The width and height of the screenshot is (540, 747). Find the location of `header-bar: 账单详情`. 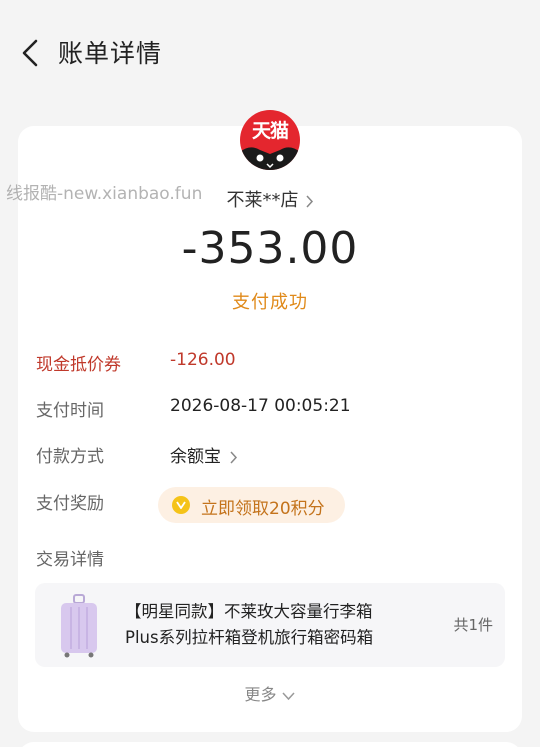

header-bar: 账单详情 is located at coordinates (270, 52).